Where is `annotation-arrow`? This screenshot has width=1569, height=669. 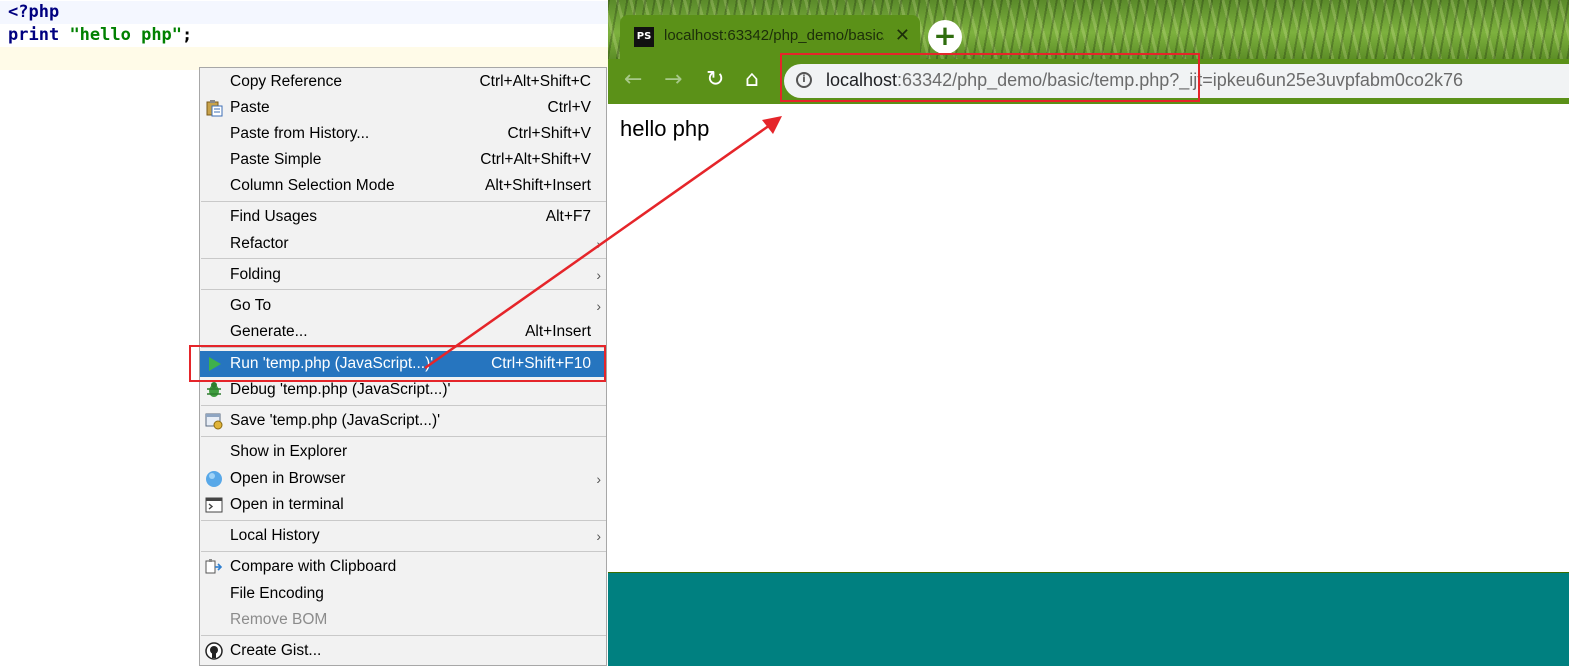 annotation-arrow is located at coordinates (603, 243).